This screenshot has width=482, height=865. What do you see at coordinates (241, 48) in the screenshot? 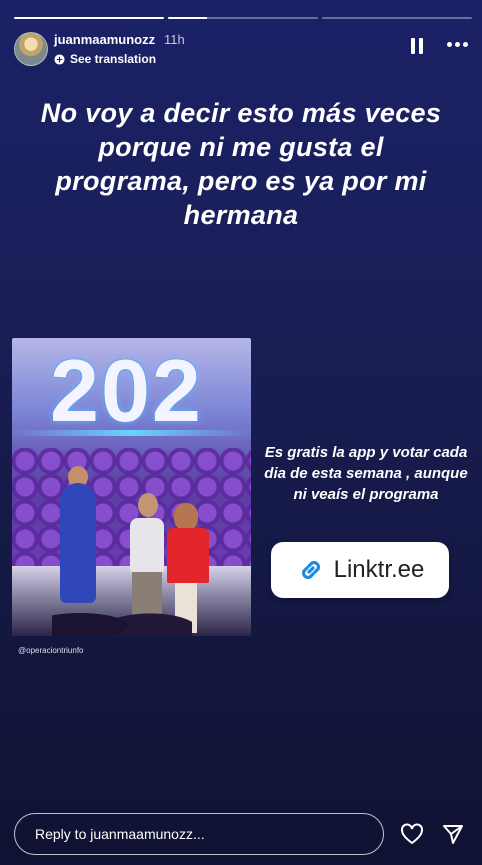
I see `story-header: juanmaamunozz 11h See translation` at bounding box center [241, 48].